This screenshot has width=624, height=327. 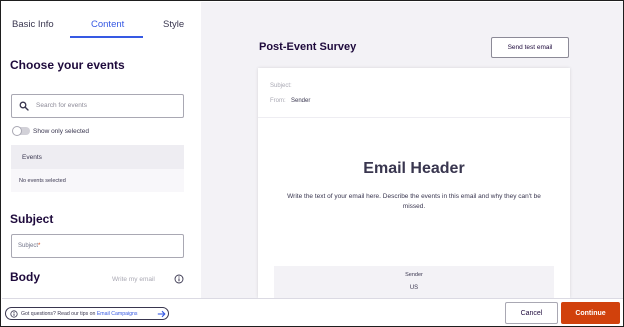 I want to click on meta-from-label: From:, so click(x=278, y=101).